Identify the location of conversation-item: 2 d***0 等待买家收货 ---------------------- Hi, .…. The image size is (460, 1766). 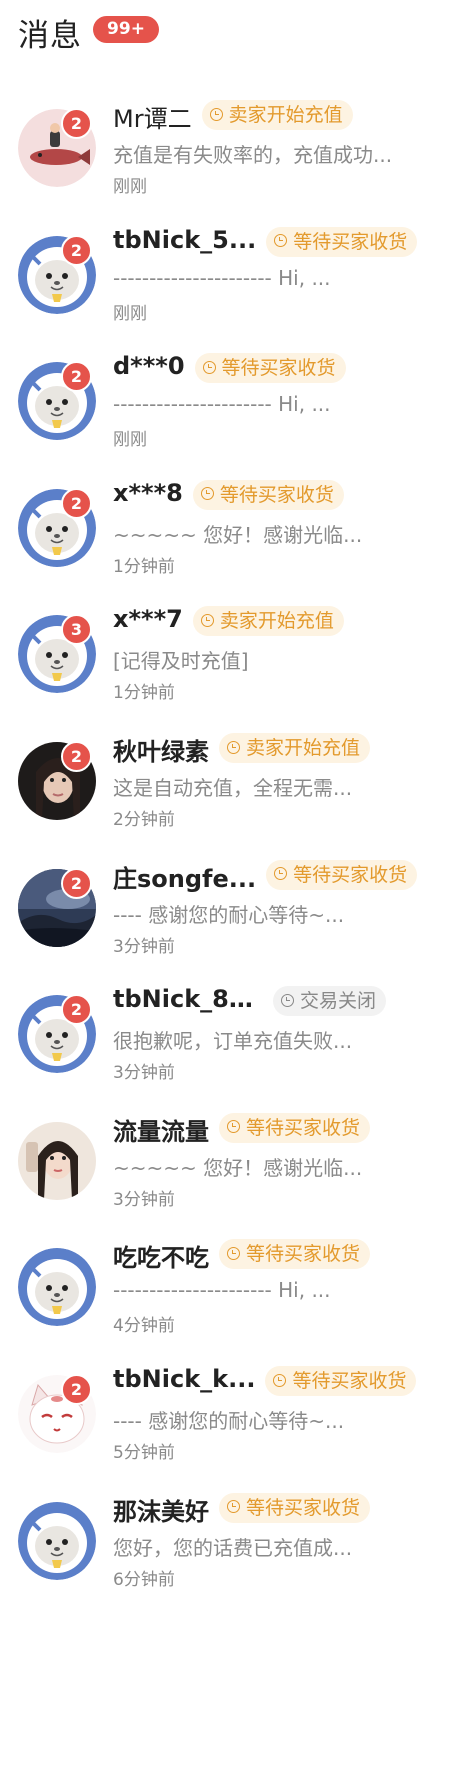
(230, 407).